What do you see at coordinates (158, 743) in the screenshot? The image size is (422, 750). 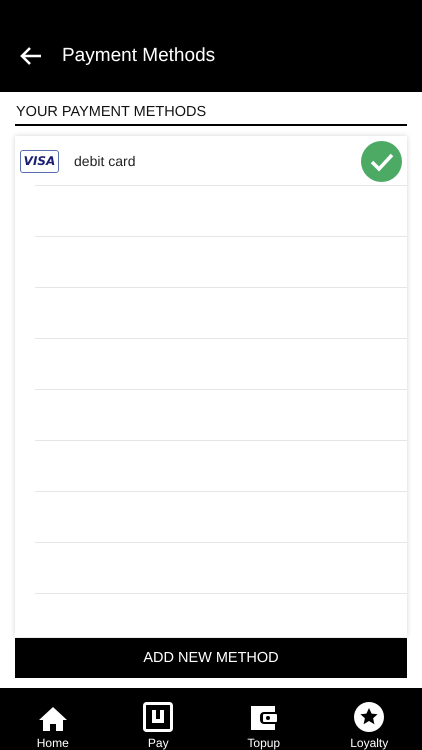 I see `tab-label: Pay` at bounding box center [158, 743].